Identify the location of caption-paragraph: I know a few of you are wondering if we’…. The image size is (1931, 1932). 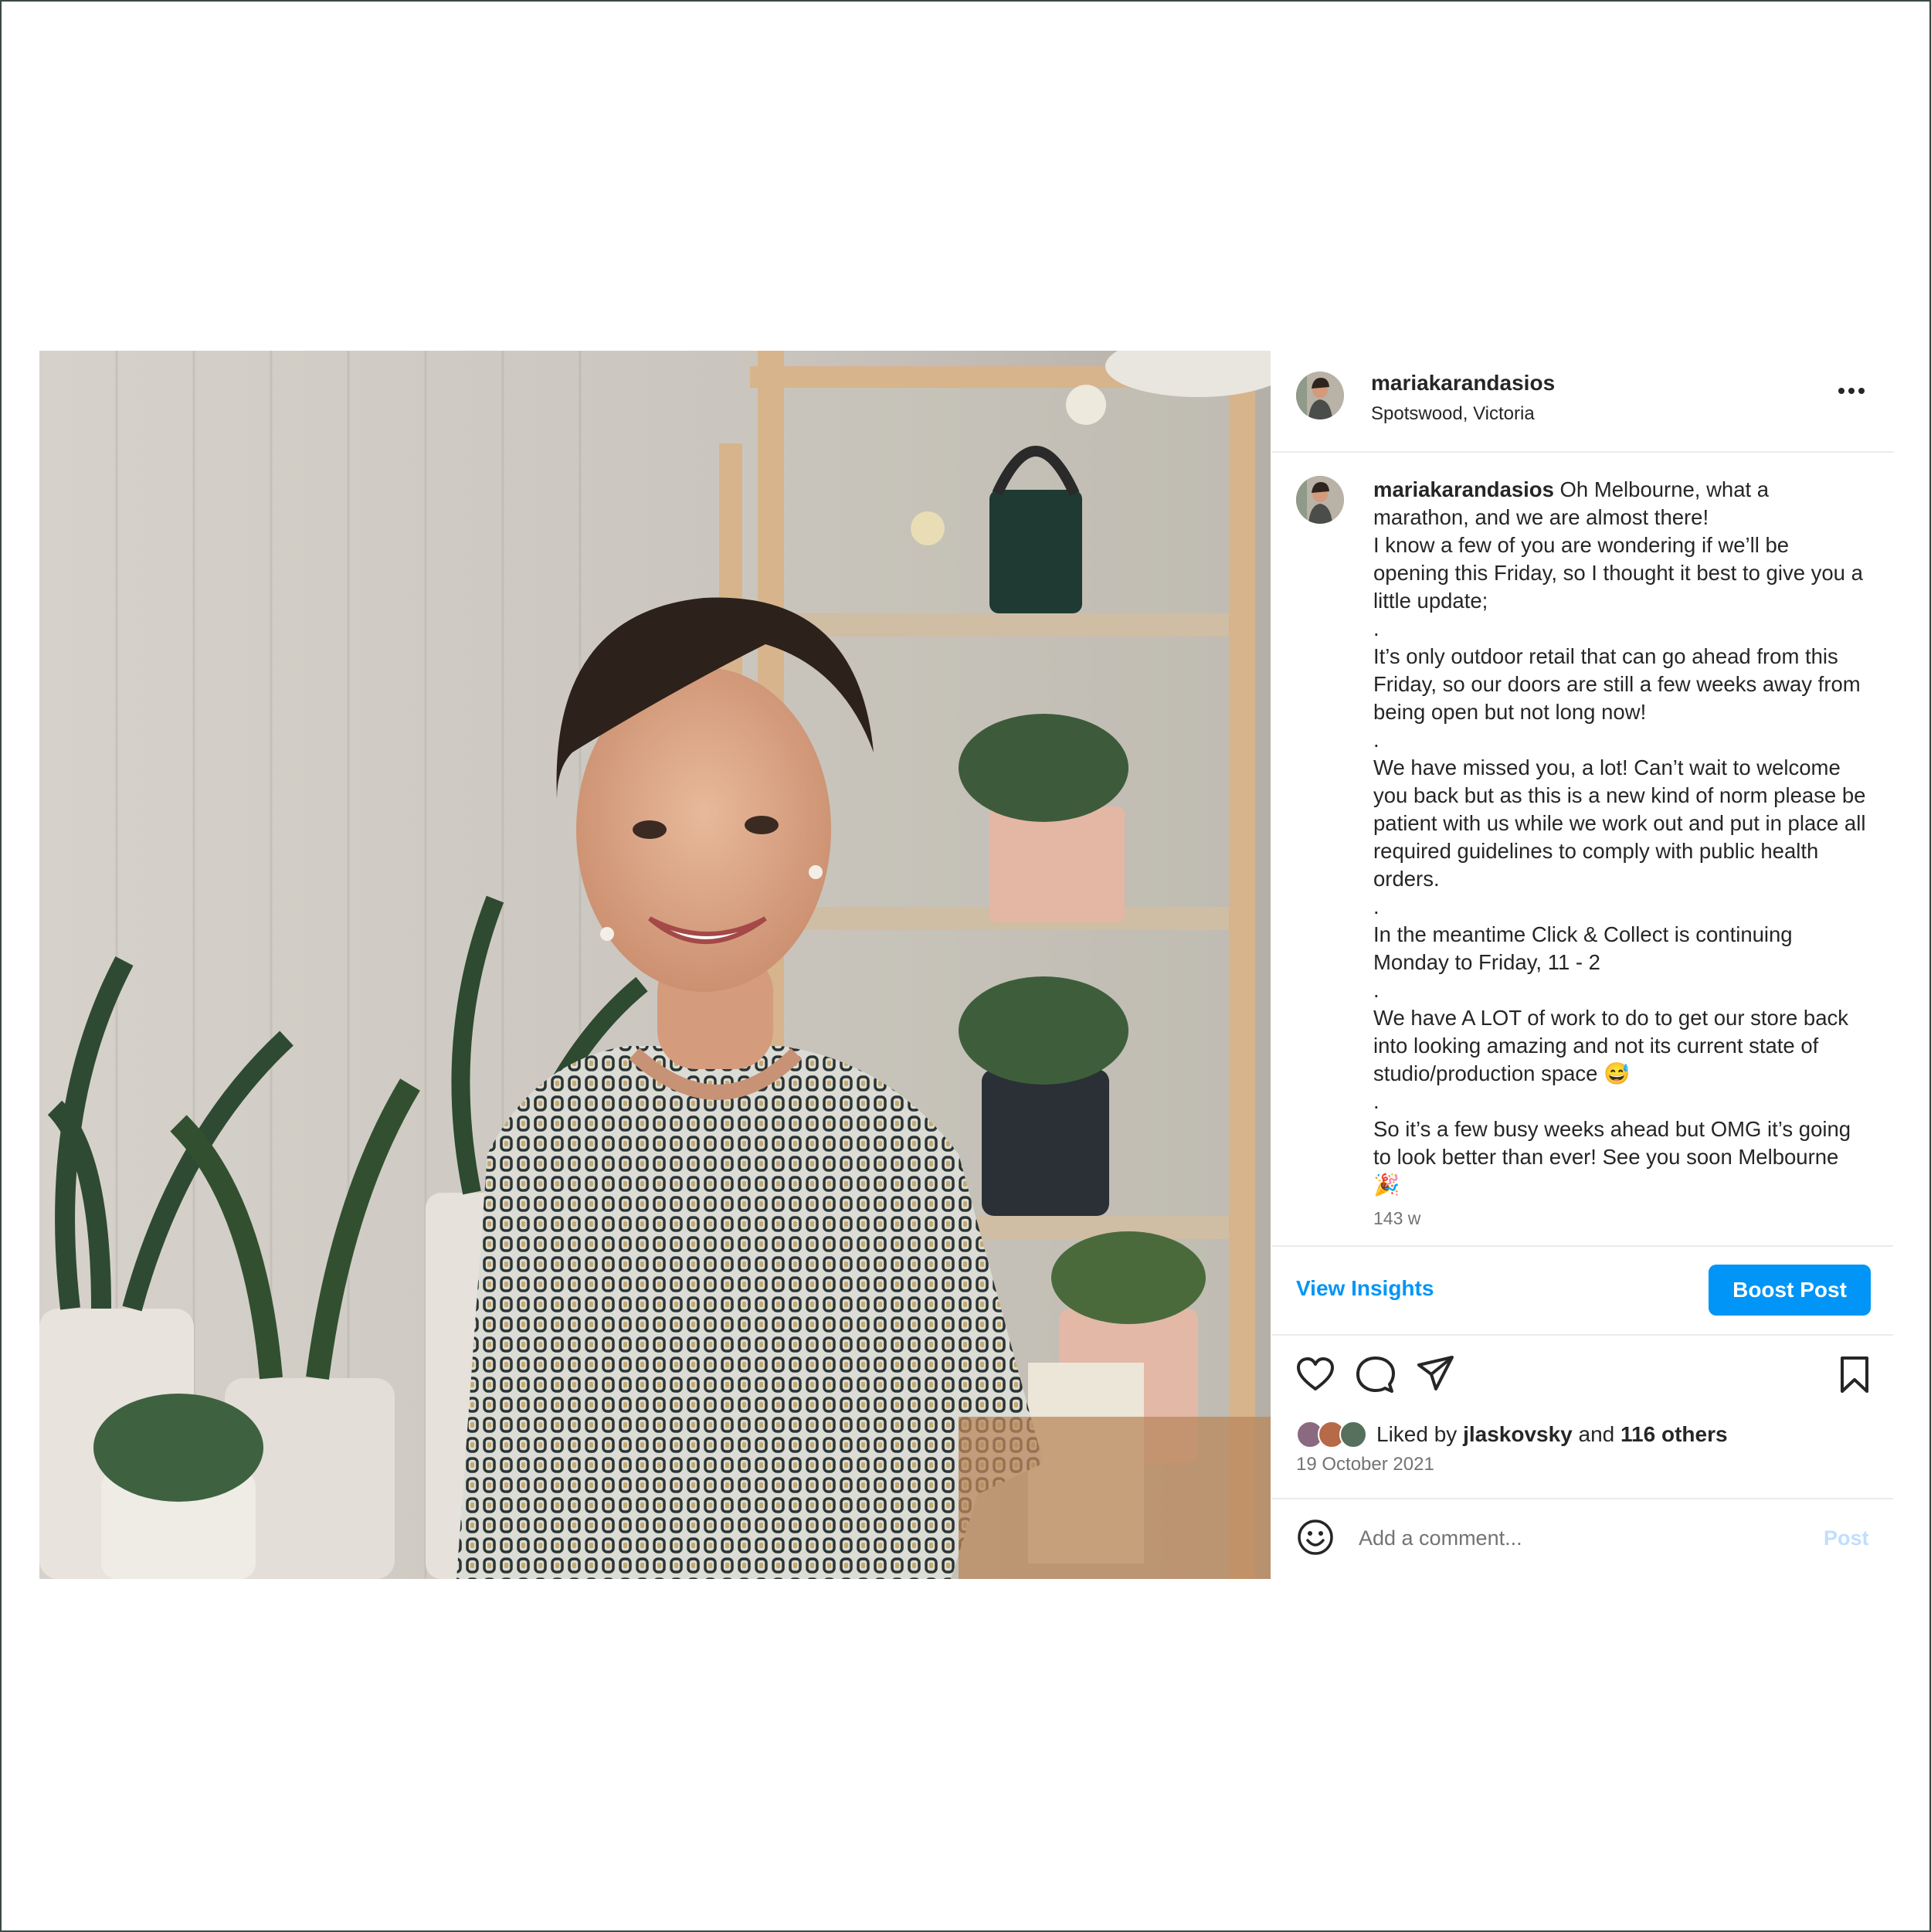
(1618, 573).